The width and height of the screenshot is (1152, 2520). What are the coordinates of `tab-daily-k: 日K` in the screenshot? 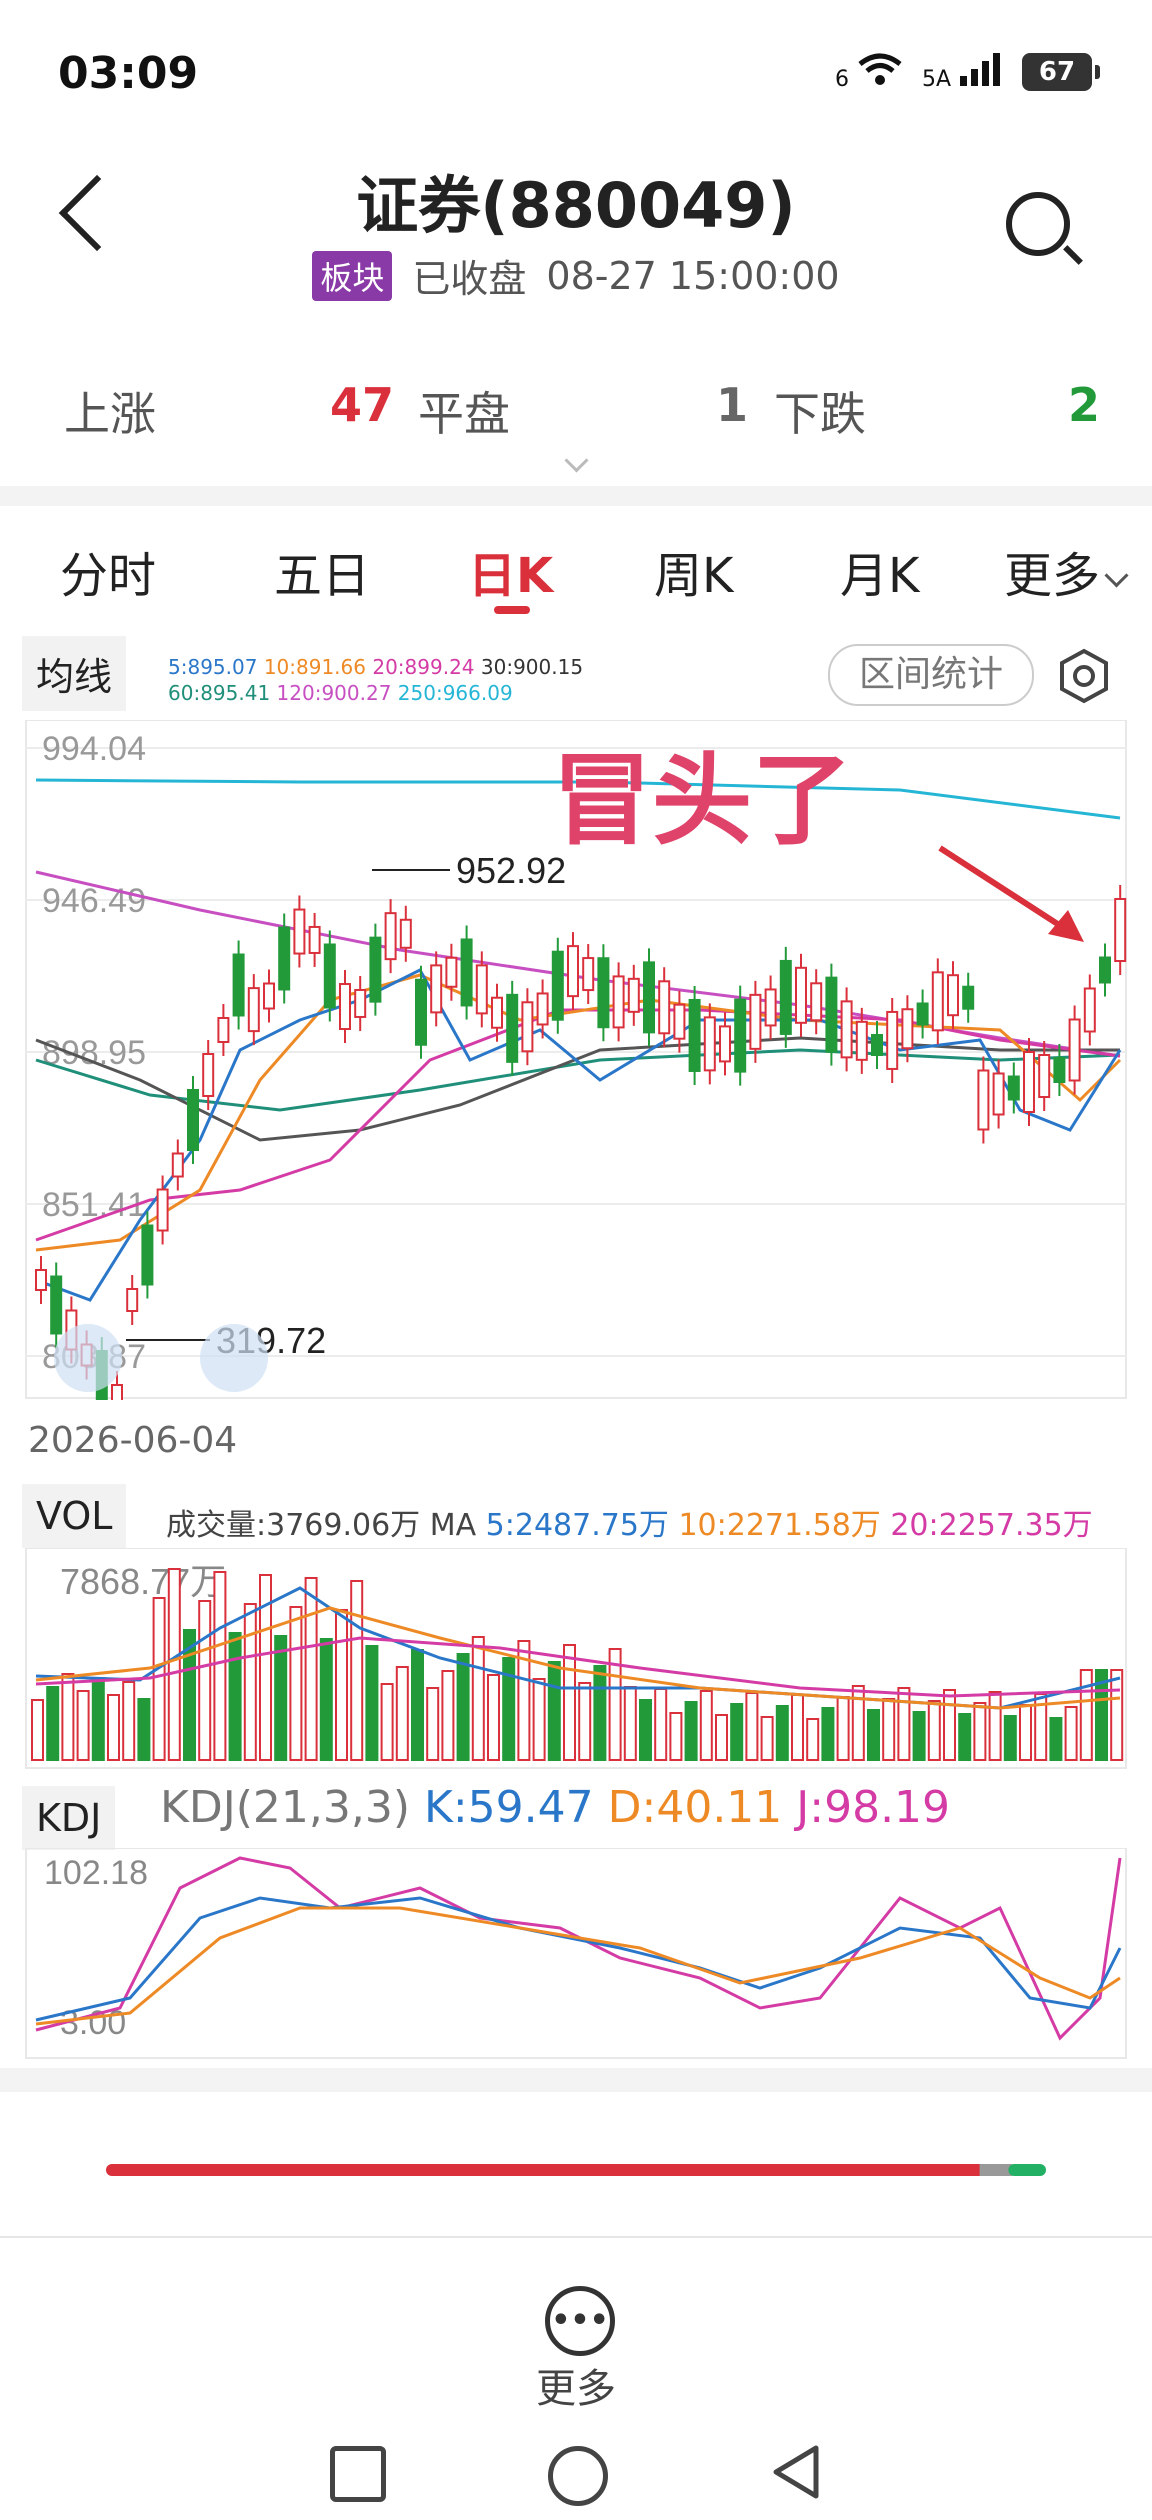 It's located at (510, 571).